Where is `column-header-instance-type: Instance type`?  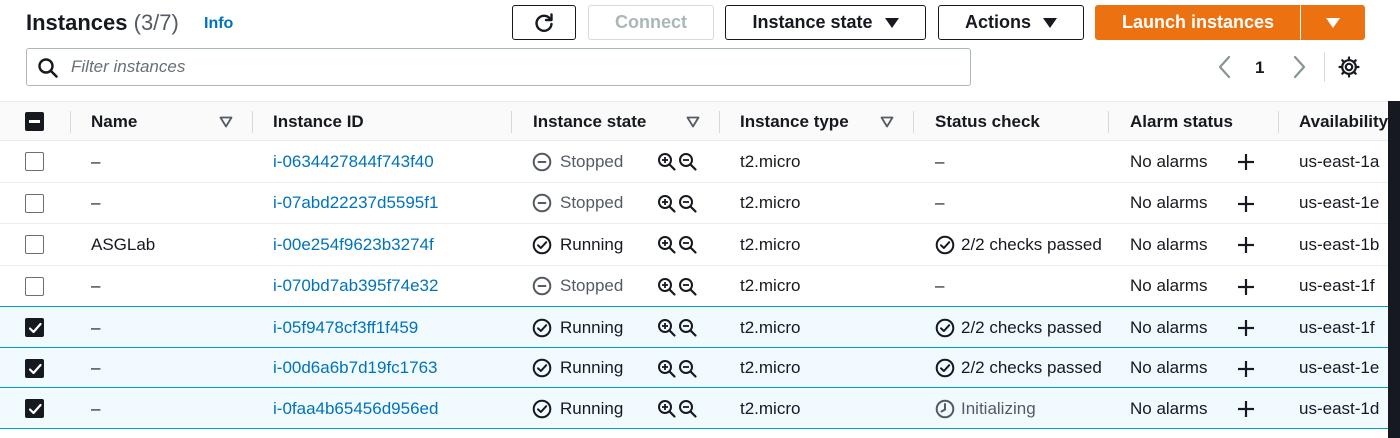 column-header-instance-type: Instance type is located at coordinates (794, 122).